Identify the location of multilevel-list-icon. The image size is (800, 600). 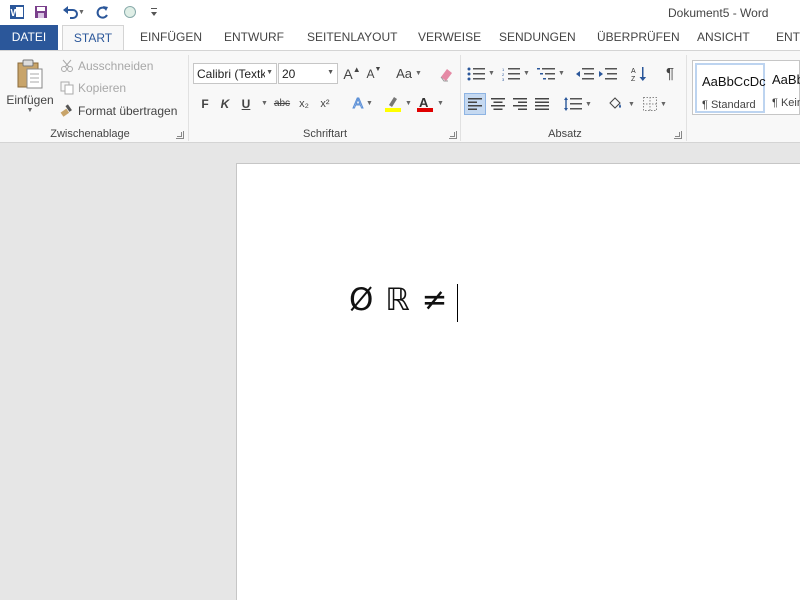
(546, 73).